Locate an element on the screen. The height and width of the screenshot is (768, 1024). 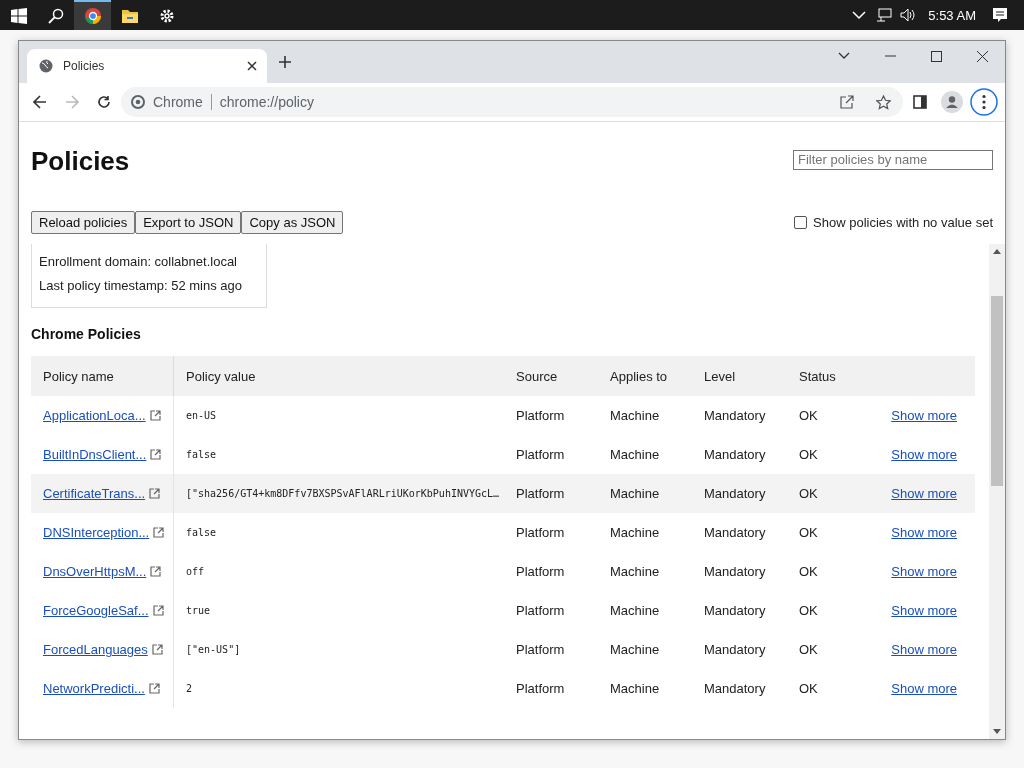
minimize-icon is located at coordinates (890, 56).